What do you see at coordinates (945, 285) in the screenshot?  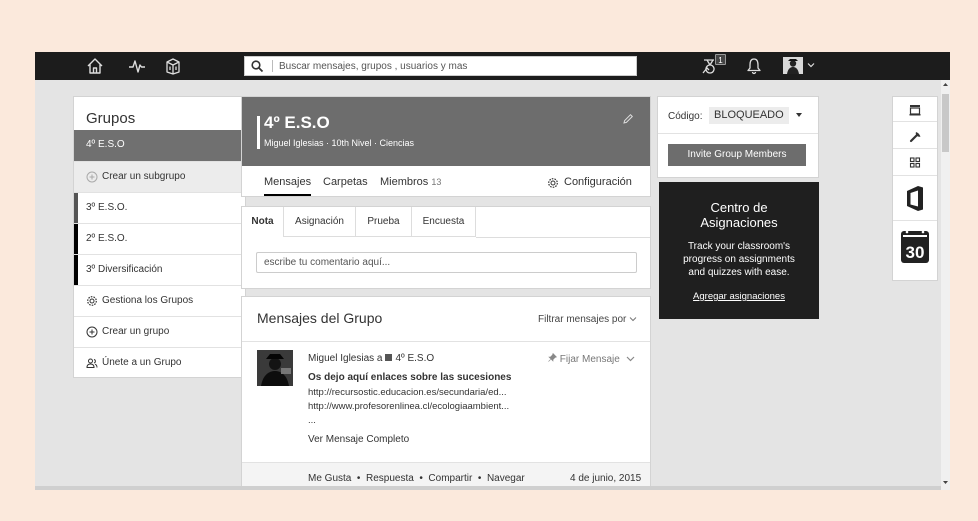 I see `page-scrollbar` at bounding box center [945, 285].